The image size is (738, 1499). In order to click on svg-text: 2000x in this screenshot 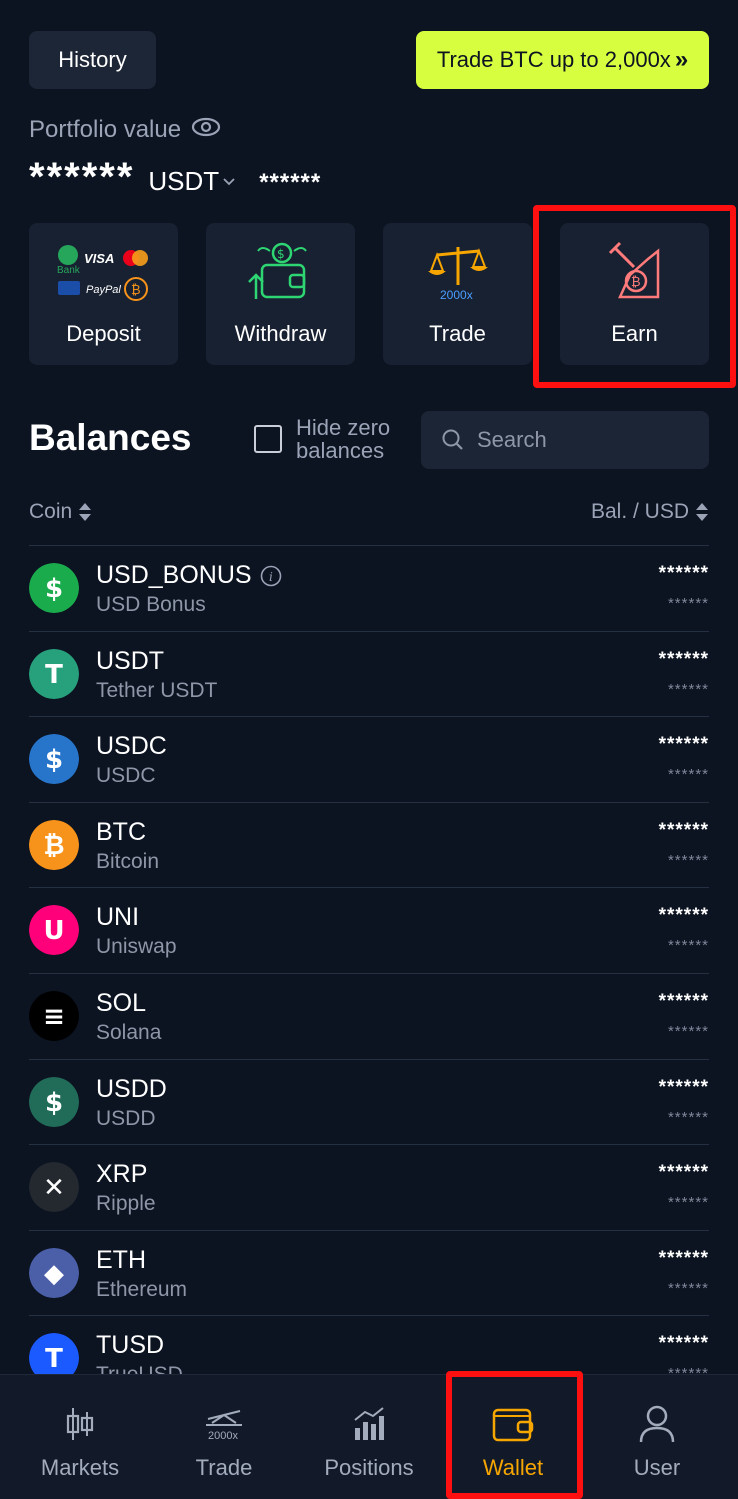, I will do `click(456, 295)`.